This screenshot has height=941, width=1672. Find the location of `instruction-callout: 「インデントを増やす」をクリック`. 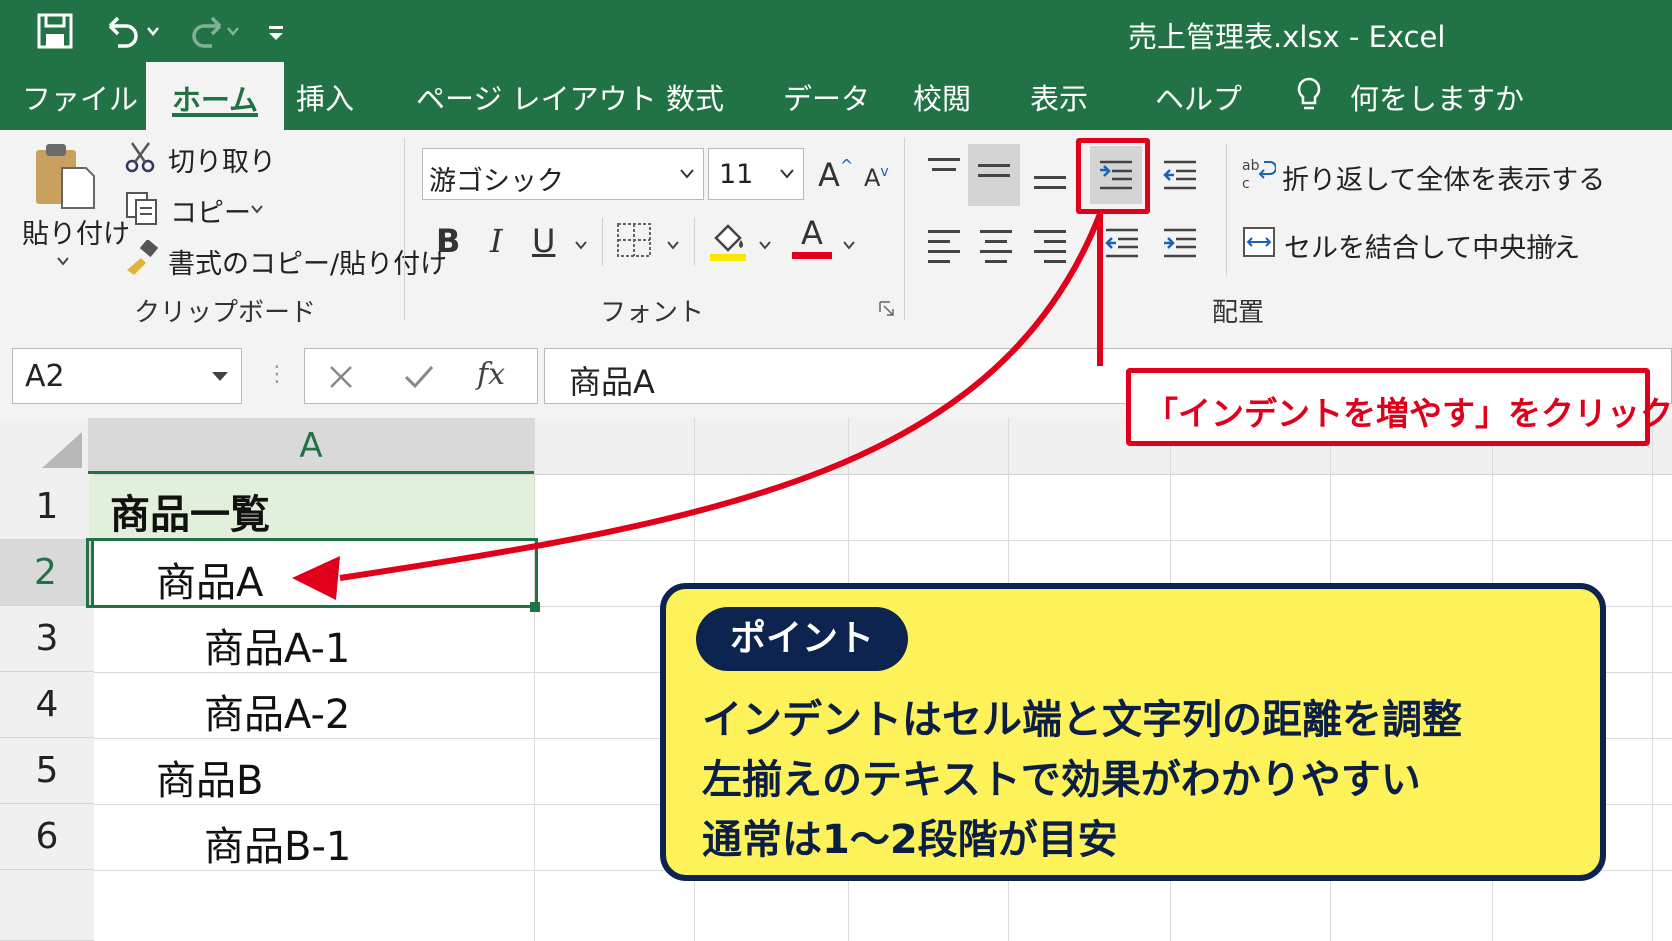

instruction-callout: 「インデントを増やす」をクリック is located at coordinates (1399, 407).